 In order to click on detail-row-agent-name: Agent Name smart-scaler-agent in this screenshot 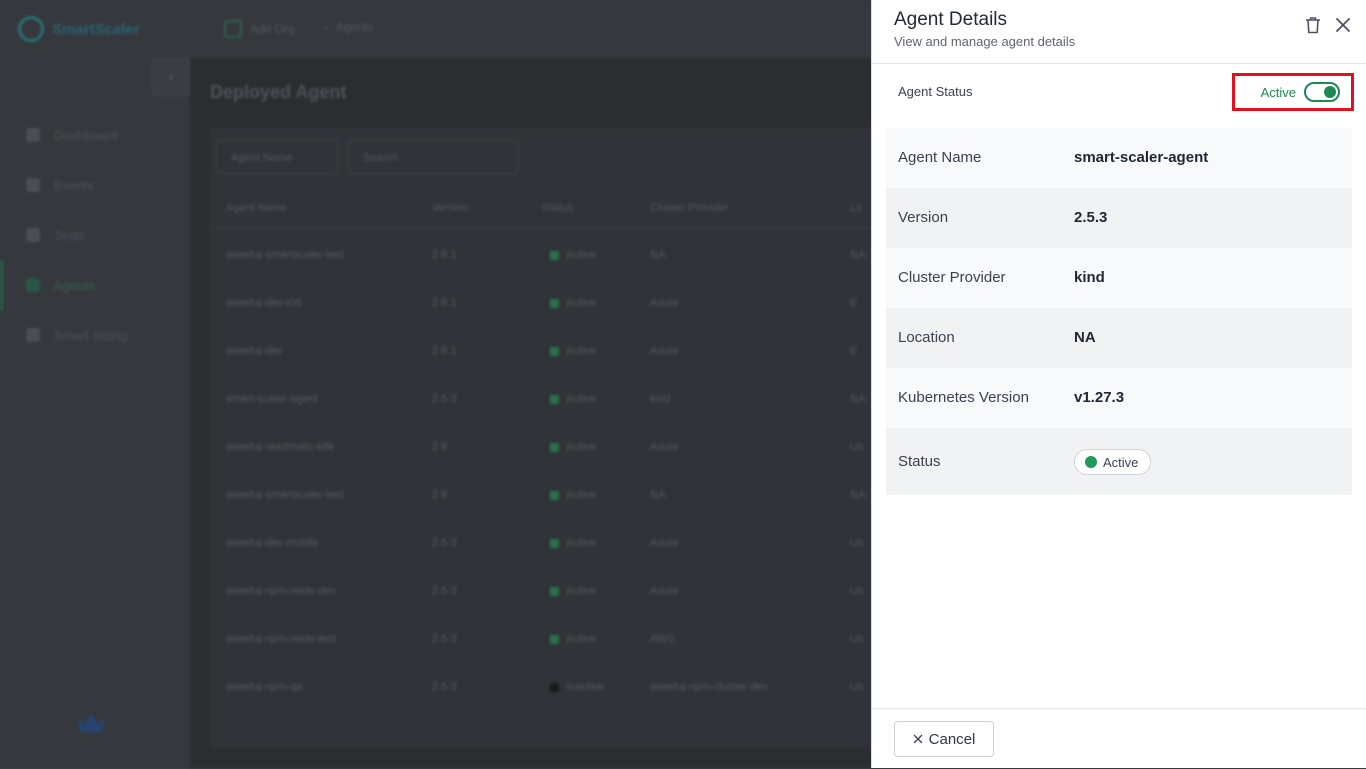, I will do `click(1119, 158)`.